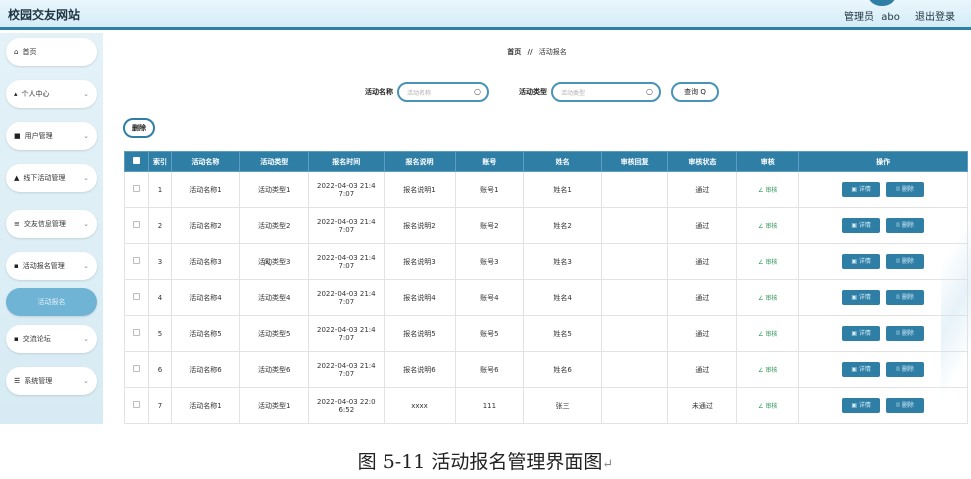 This screenshot has width=971, height=479. Describe the element at coordinates (51, 136) in the screenshot. I see `sidebar-item-2: ■ 用户管理 ⌄` at that location.